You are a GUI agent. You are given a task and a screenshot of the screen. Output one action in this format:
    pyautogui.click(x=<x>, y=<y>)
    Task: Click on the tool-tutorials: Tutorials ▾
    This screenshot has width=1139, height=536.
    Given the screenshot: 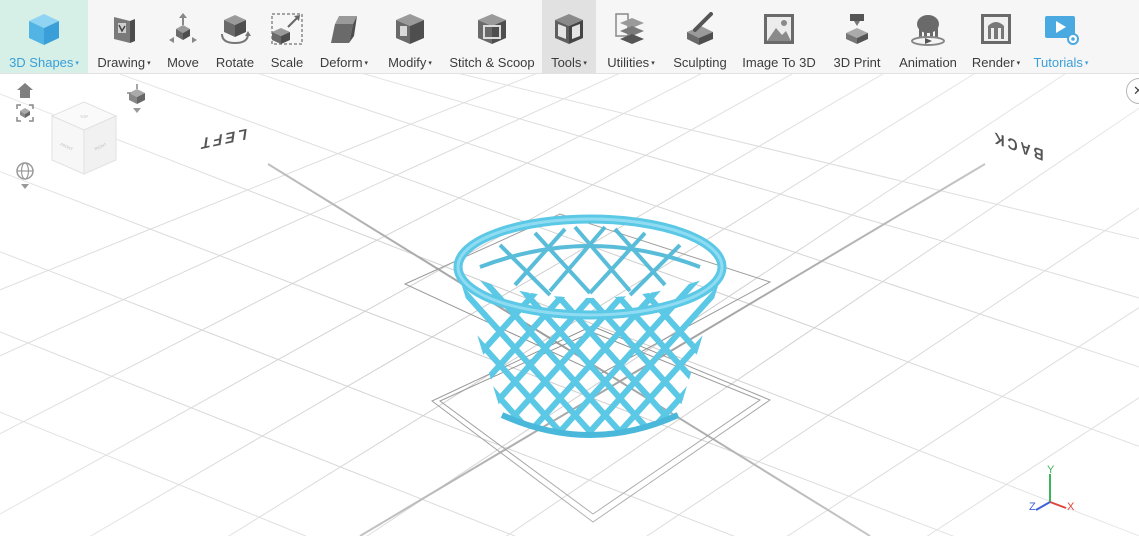 What is the action you would take?
    pyautogui.click(x=1061, y=36)
    